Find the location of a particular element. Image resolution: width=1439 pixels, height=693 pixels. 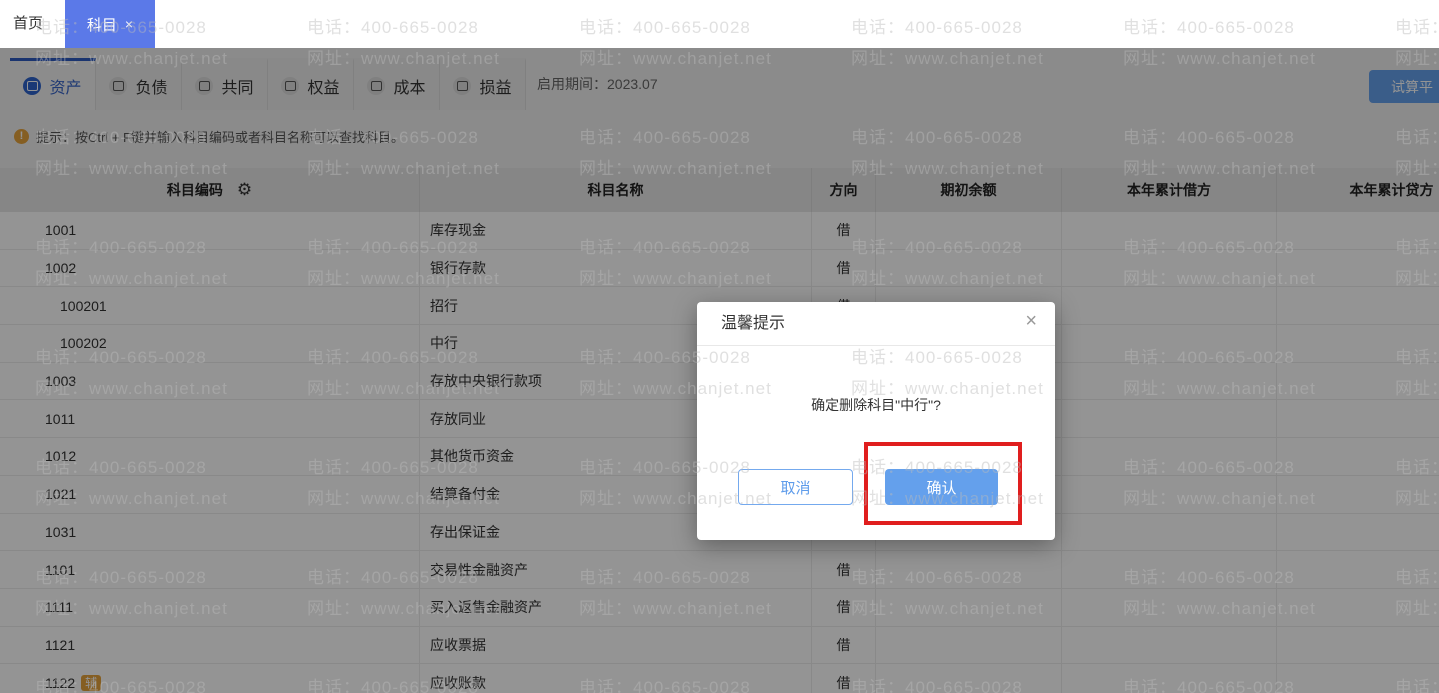

tab-subject: 科目 × is located at coordinates (110, 24).